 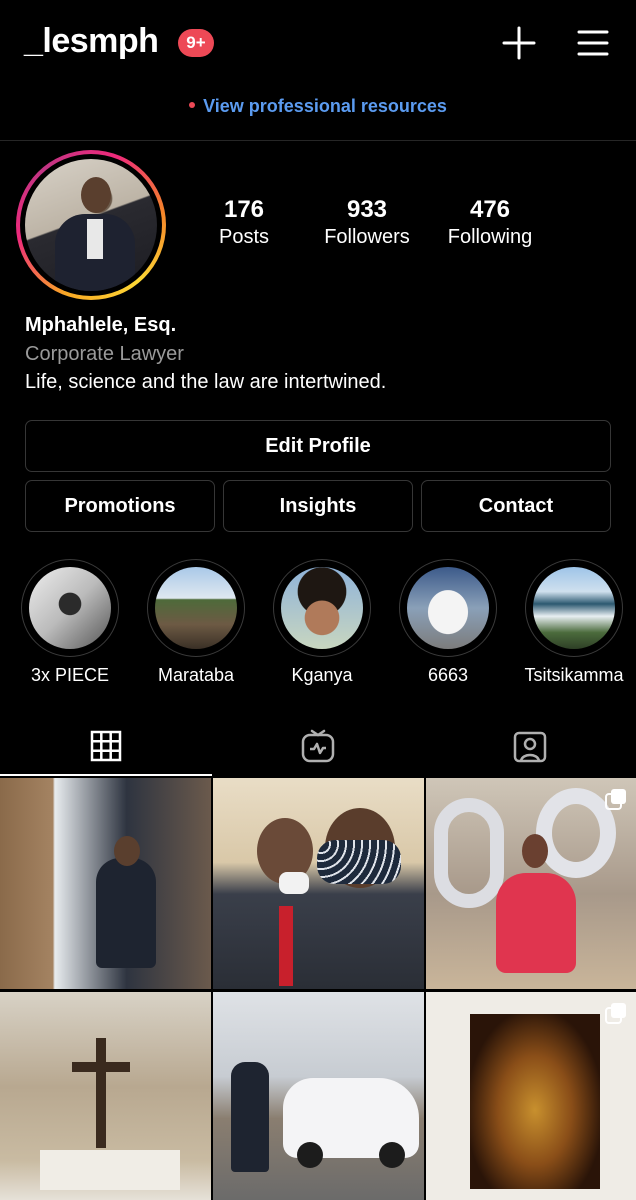 I want to click on highlight-label: 3x PIECE, so click(x=70, y=675).